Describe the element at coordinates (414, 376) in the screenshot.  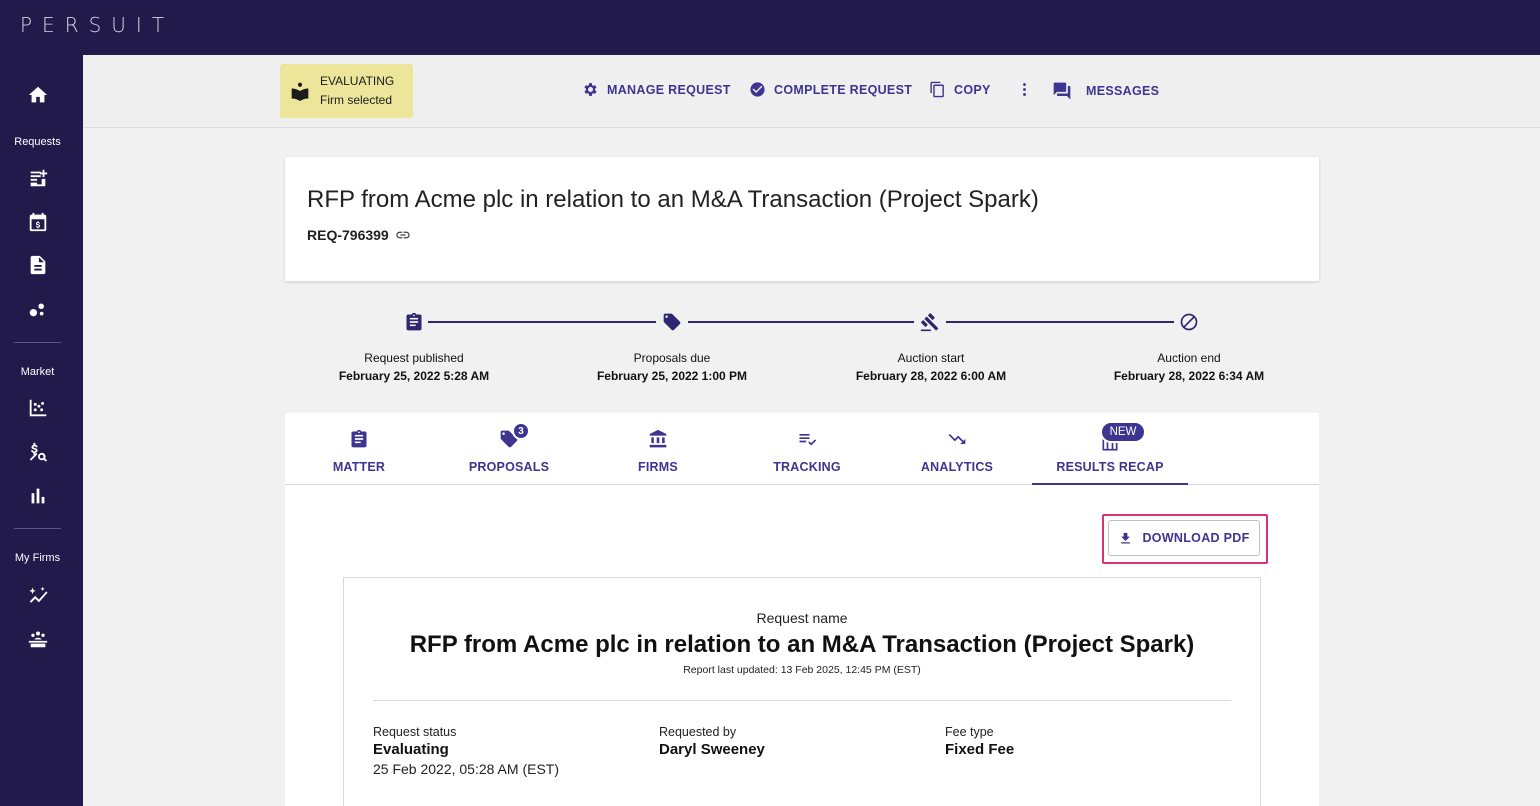
I see `timeline-step-date: February 25, 2022 5:28 AM` at that location.